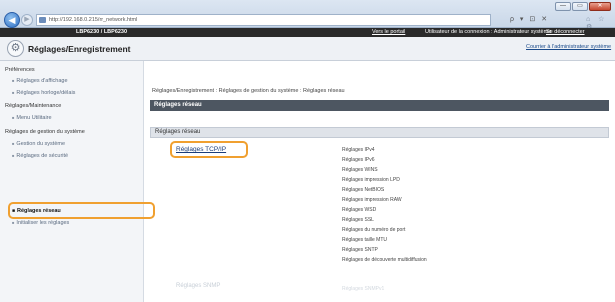 The height and width of the screenshot is (302, 615). I want to click on tcp-item-sntp: Réglages SNTP, so click(360, 250).